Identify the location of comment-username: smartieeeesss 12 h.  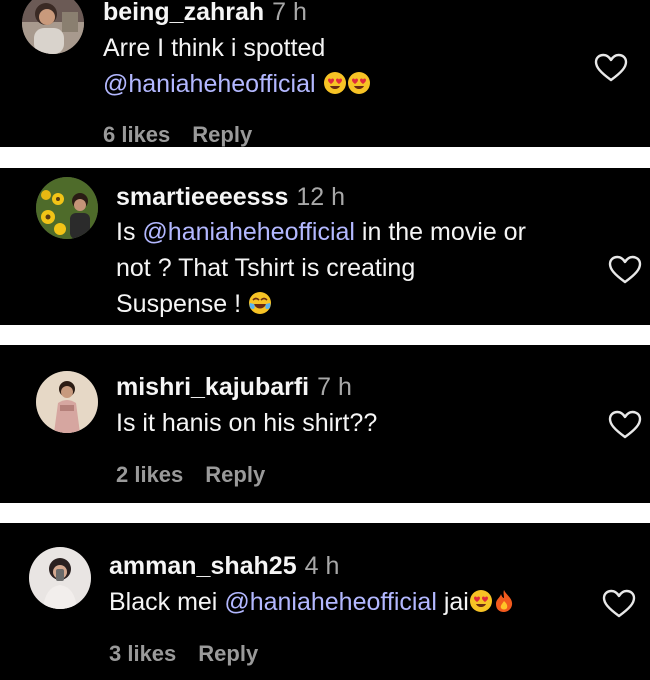
(230, 197).